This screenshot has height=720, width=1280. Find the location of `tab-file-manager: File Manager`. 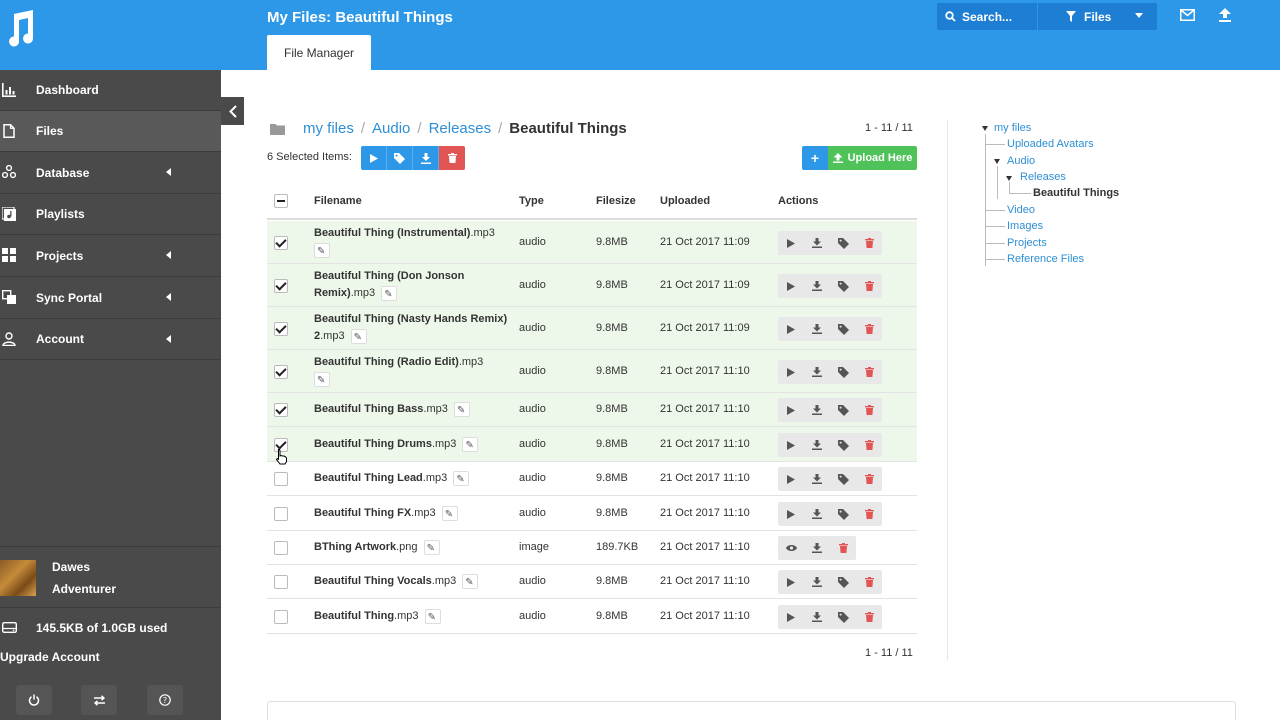

tab-file-manager: File Manager is located at coordinates (319, 52).